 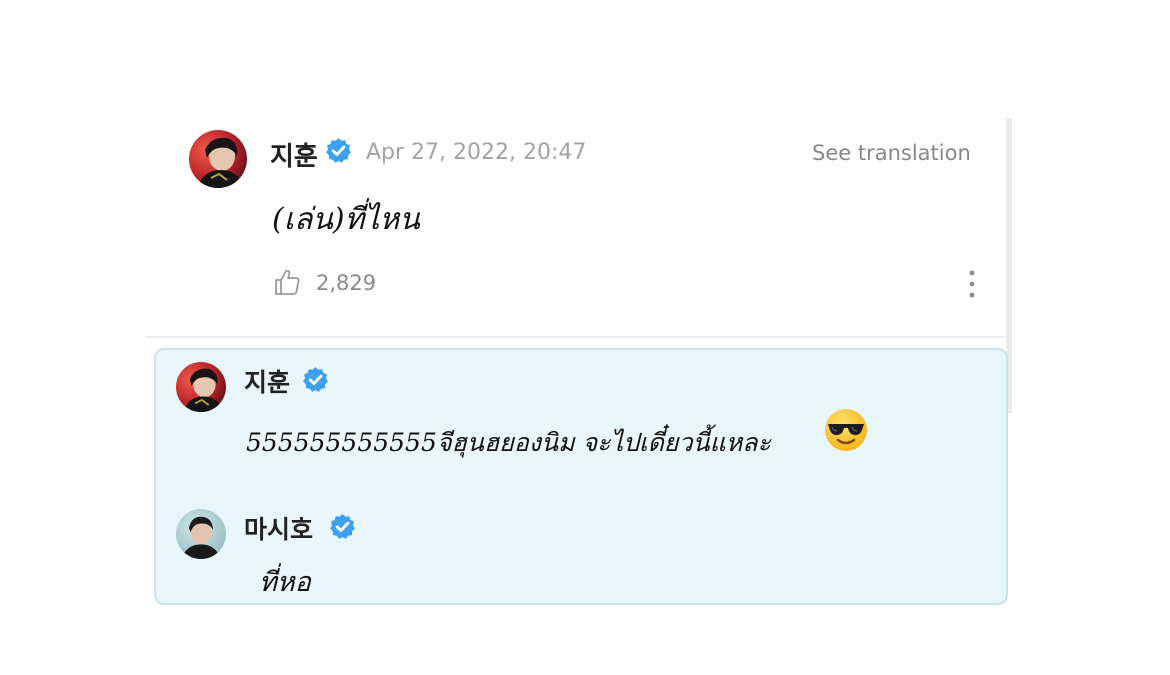 What do you see at coordinates (972, 284) in the screenshot?
I see `more-vertical-icon` at bounding box center [972, 284].